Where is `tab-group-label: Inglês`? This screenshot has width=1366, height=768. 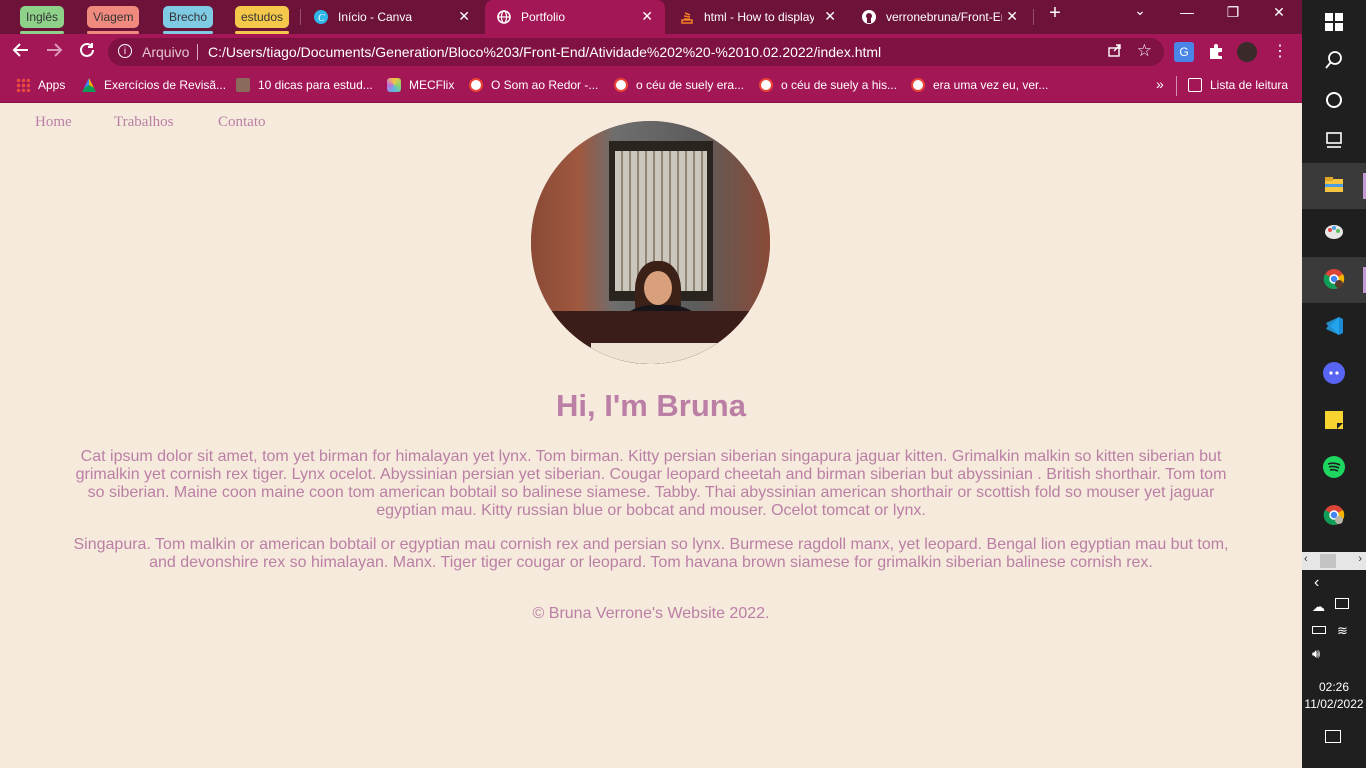 tab-group-label: Inglês is located at coordinates (42, 17).